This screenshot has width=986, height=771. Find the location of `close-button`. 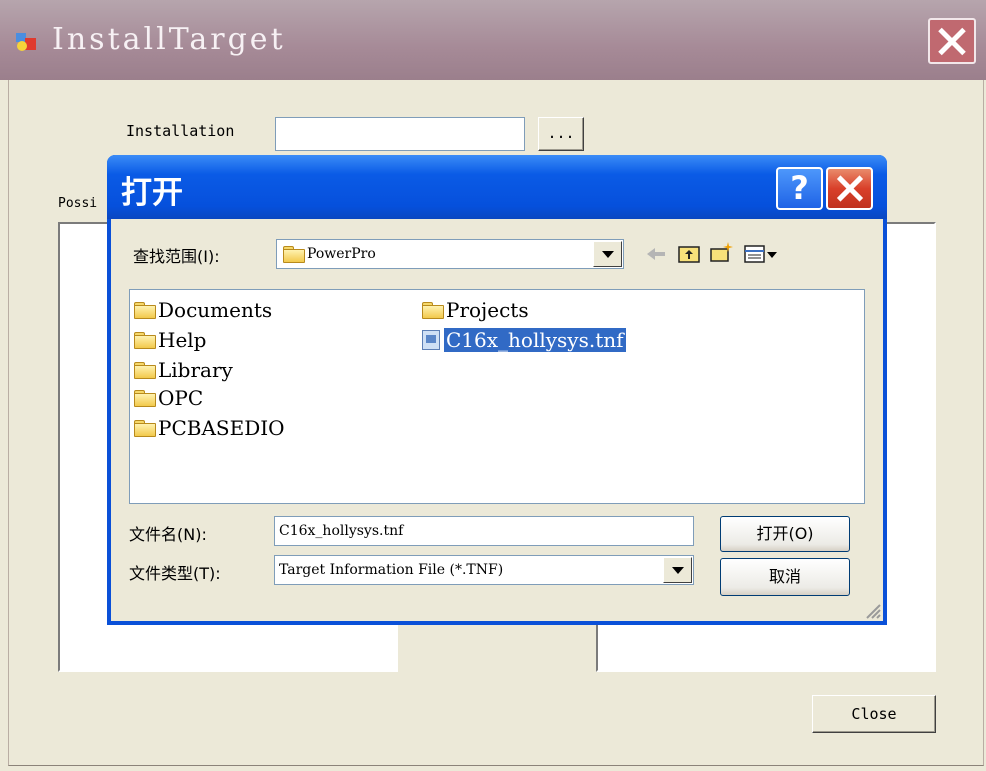

close-button is located at coordinates (952, 41).